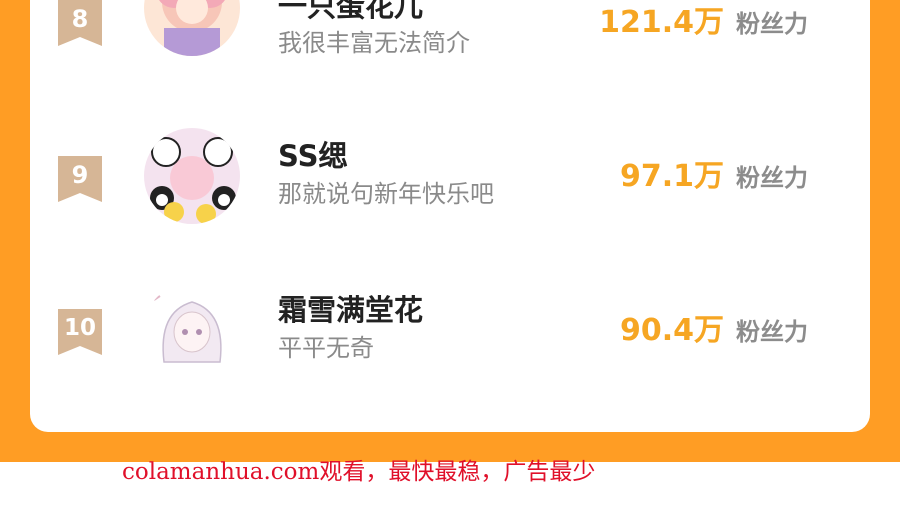 This screenshot has width=900, height=521. I want to click on rank-ribbon-icon: 8, so click(80, 23).